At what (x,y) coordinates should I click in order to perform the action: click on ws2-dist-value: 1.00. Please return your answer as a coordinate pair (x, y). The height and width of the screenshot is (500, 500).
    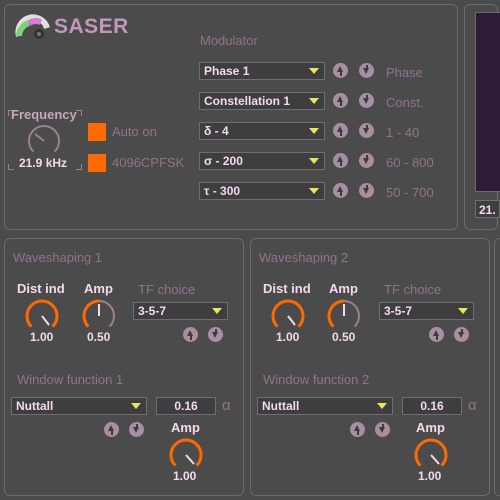
    Looking at the image, I should click on (288, 337).